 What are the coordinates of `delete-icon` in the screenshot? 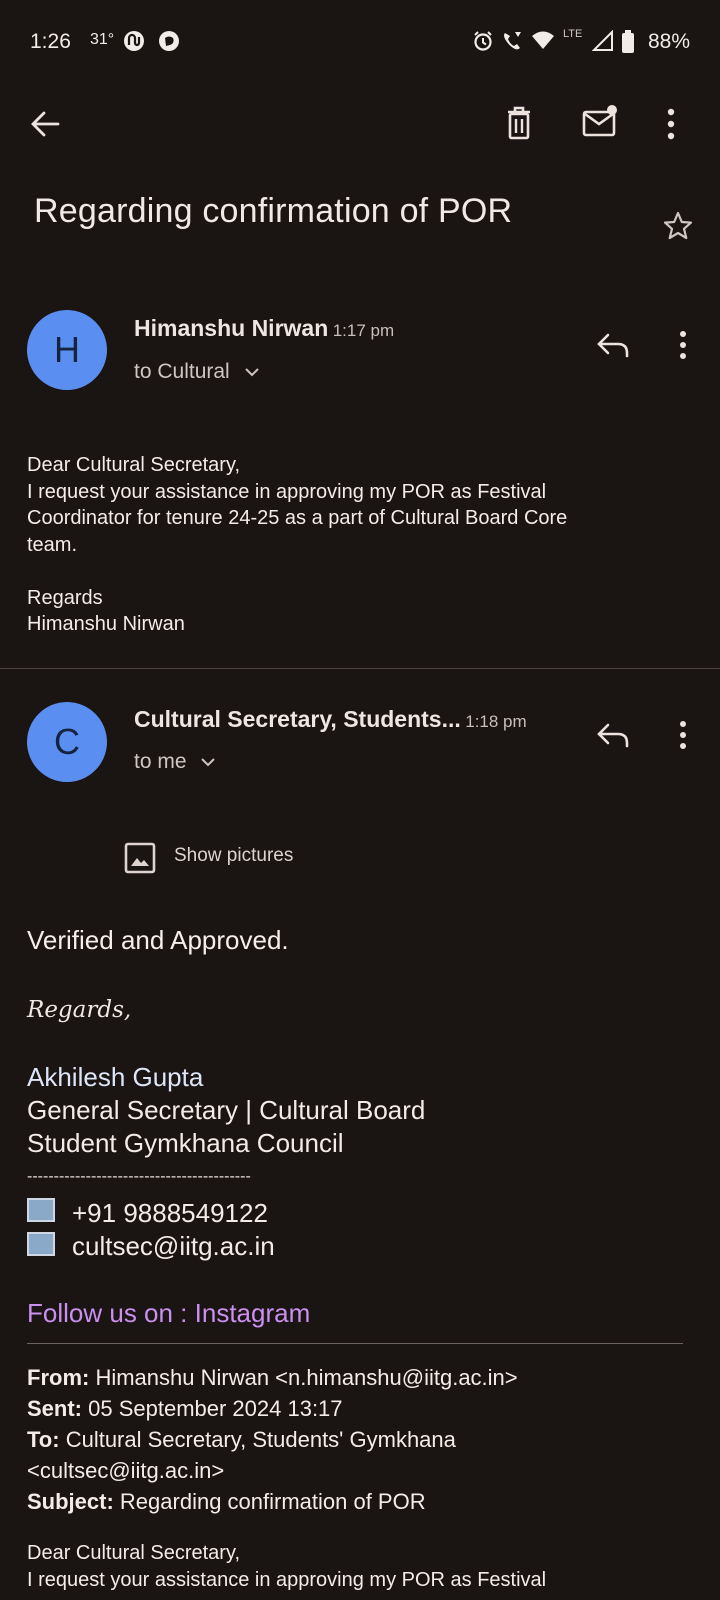 It's located at (519, 123).